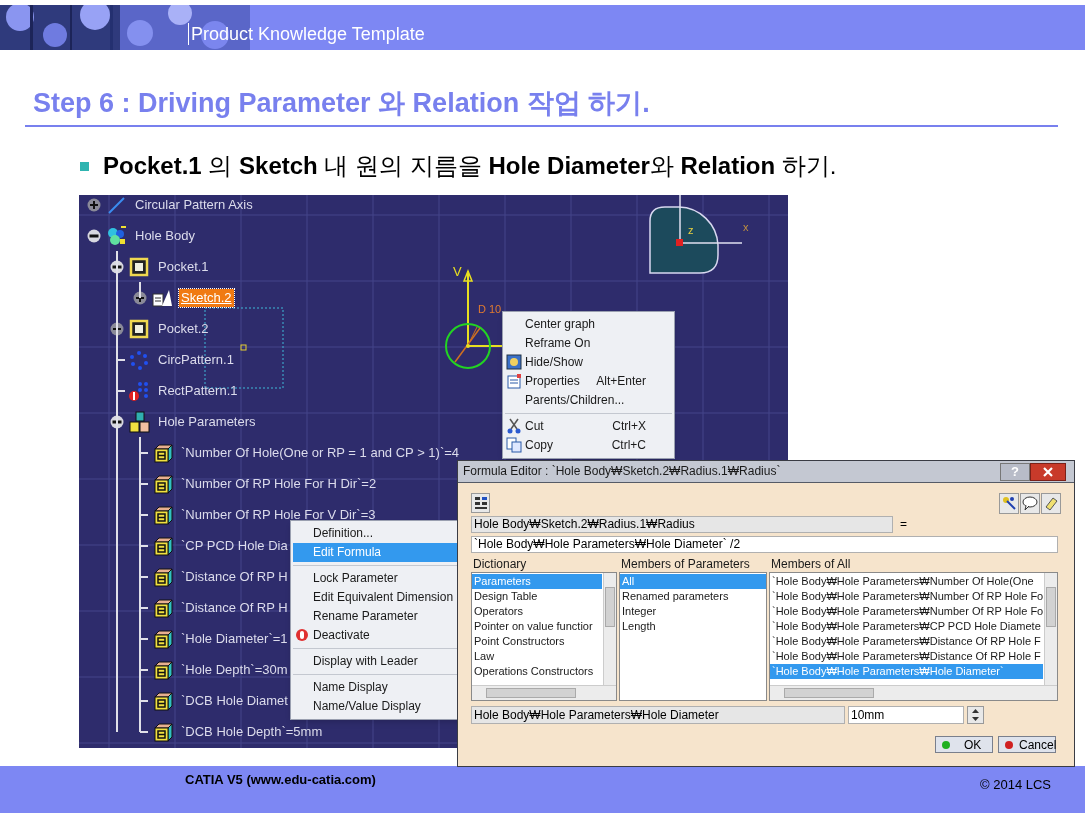  What do you see at coordinates (537, 641) in the screenshot?
I see `list-item: Point Constructors` at bounding box center [537, 641].